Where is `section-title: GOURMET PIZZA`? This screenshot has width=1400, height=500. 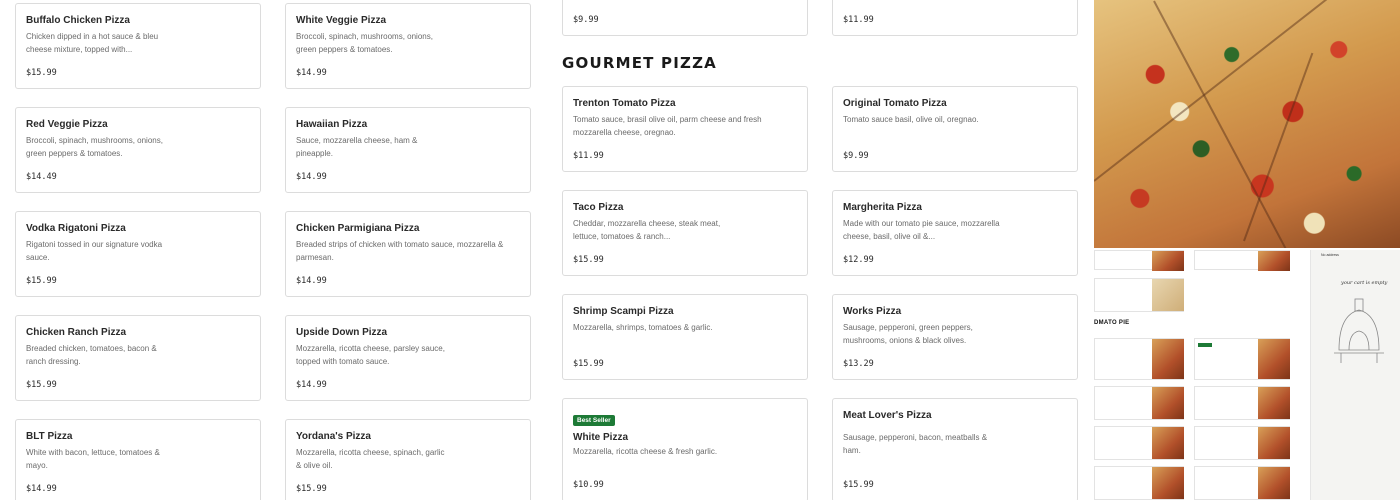 section-title: GOURMET PIZZA is located at coordinates (639, 63).